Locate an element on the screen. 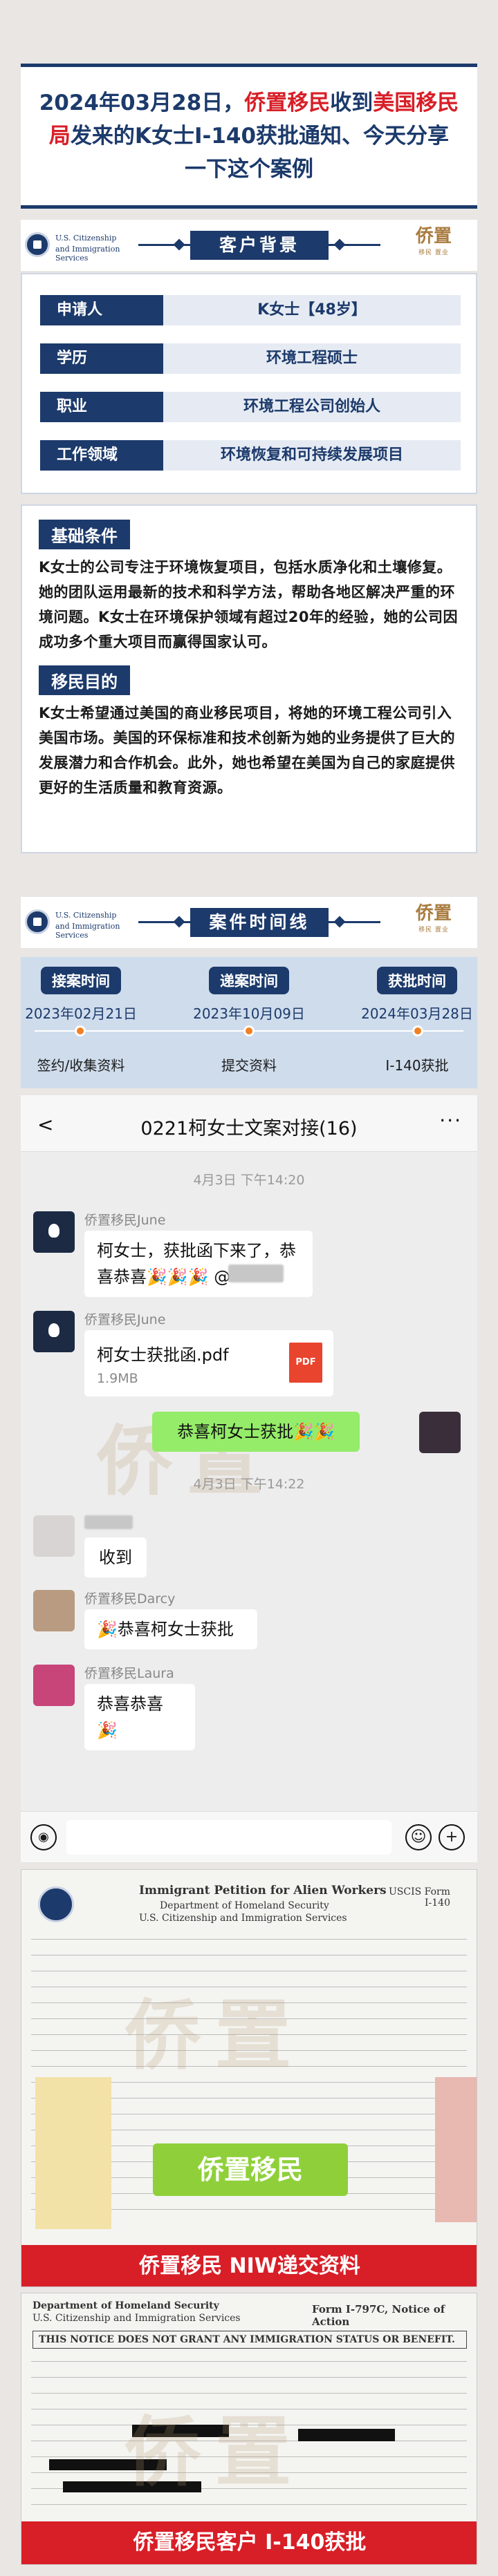  sender-name: 侨置移民Laura is located at coordinates (129, 1673).